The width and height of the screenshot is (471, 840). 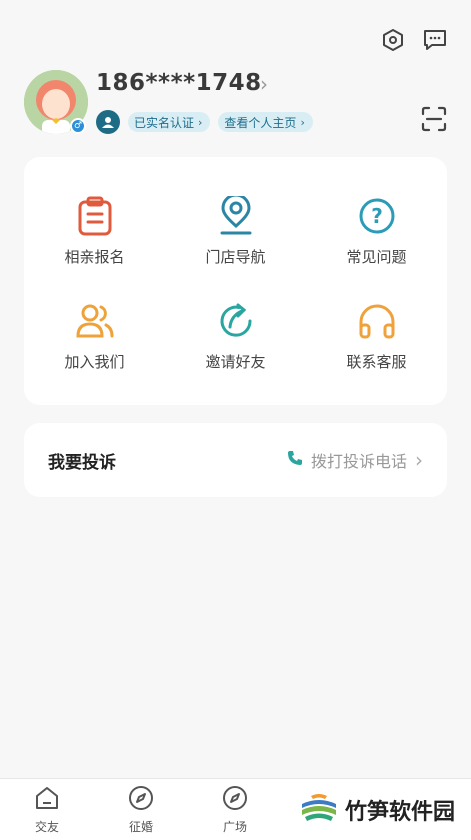 I want to click on menu-item-signup: 相亲报名, so click(x=94, y=231).